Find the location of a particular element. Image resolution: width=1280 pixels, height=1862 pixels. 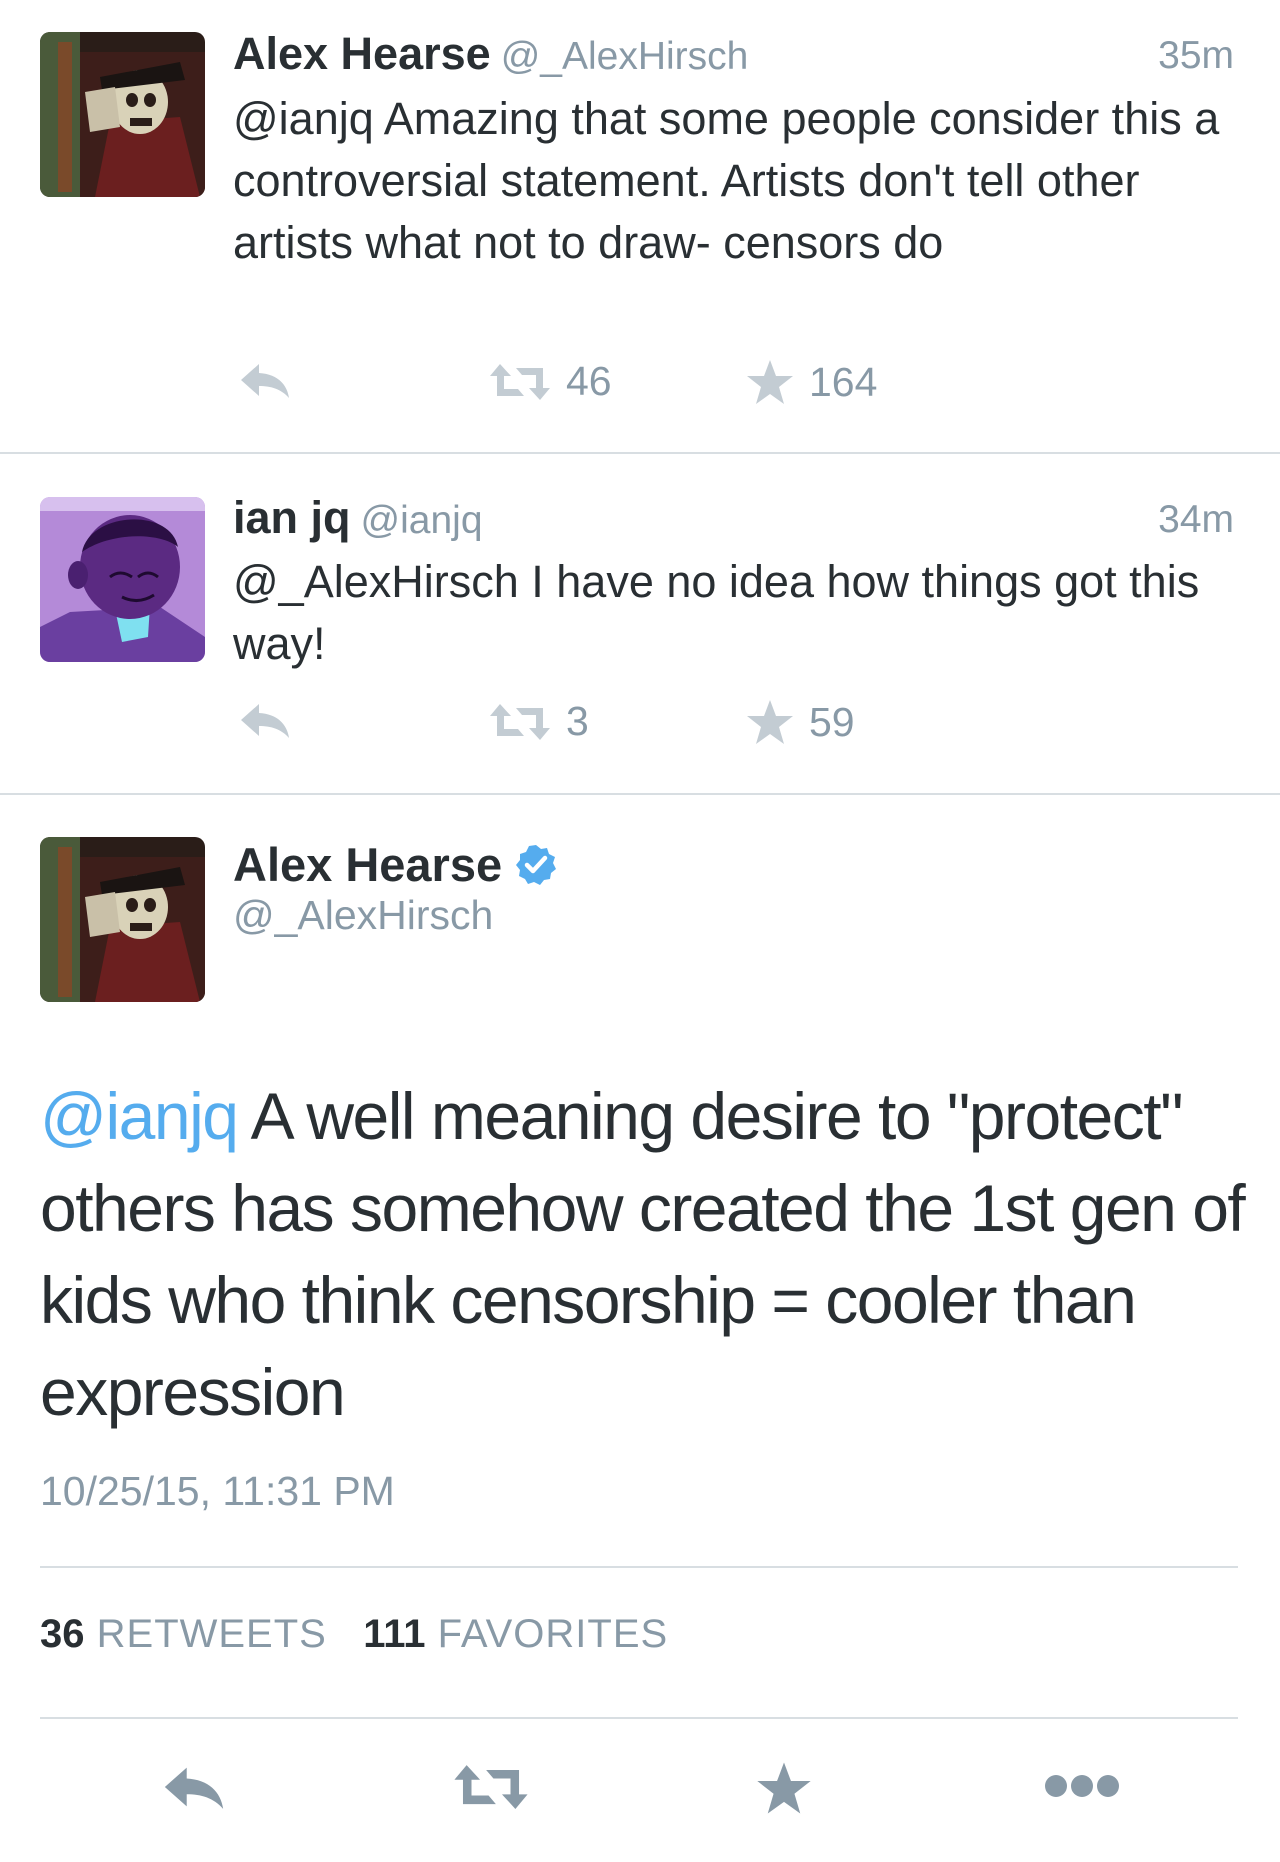

favorites-stat: 111 FAVORITES is located at coordinates (515, 1634).